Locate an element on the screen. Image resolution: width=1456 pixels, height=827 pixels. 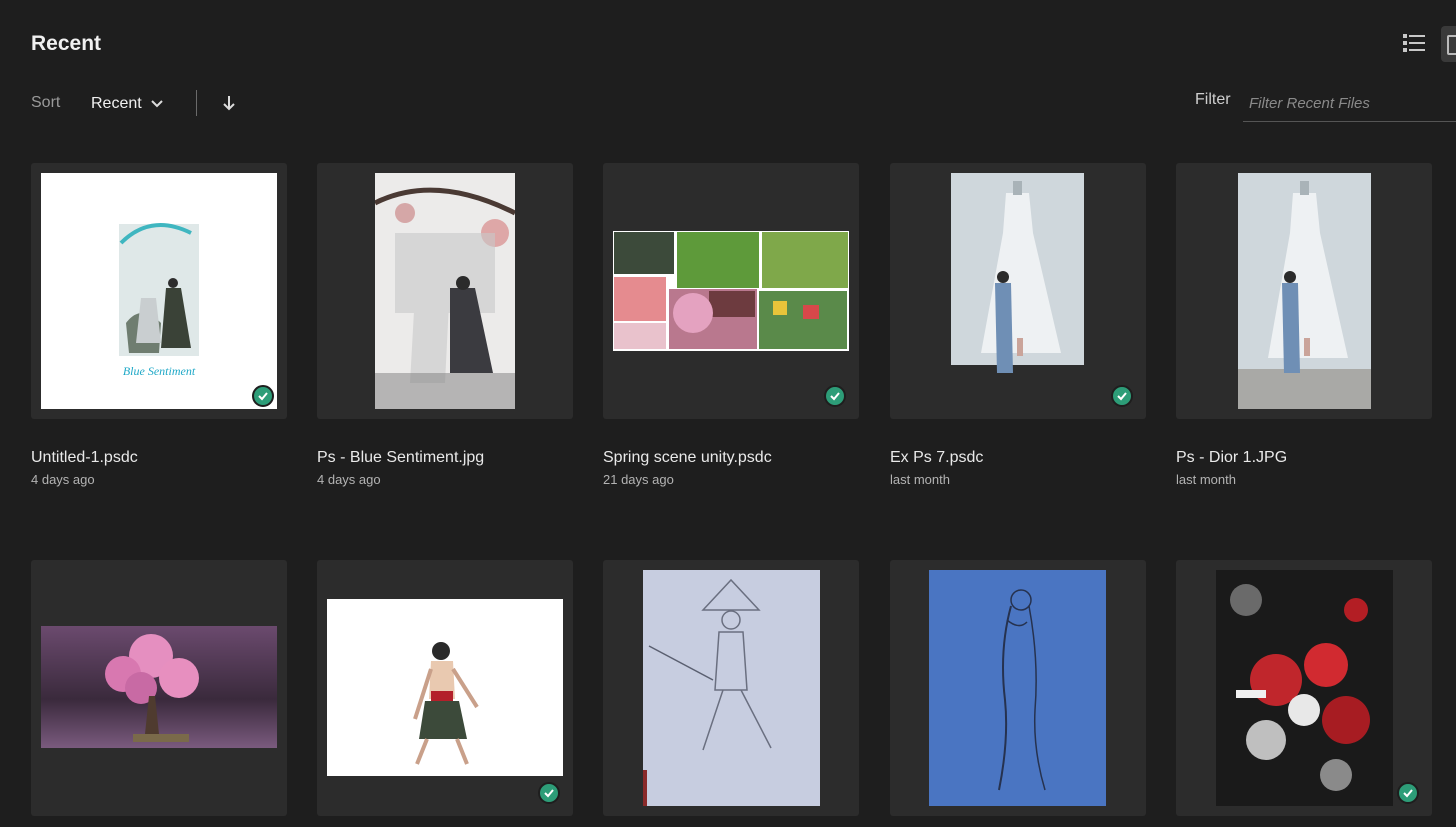
list-view-button is located at coordinates (1414, 43).